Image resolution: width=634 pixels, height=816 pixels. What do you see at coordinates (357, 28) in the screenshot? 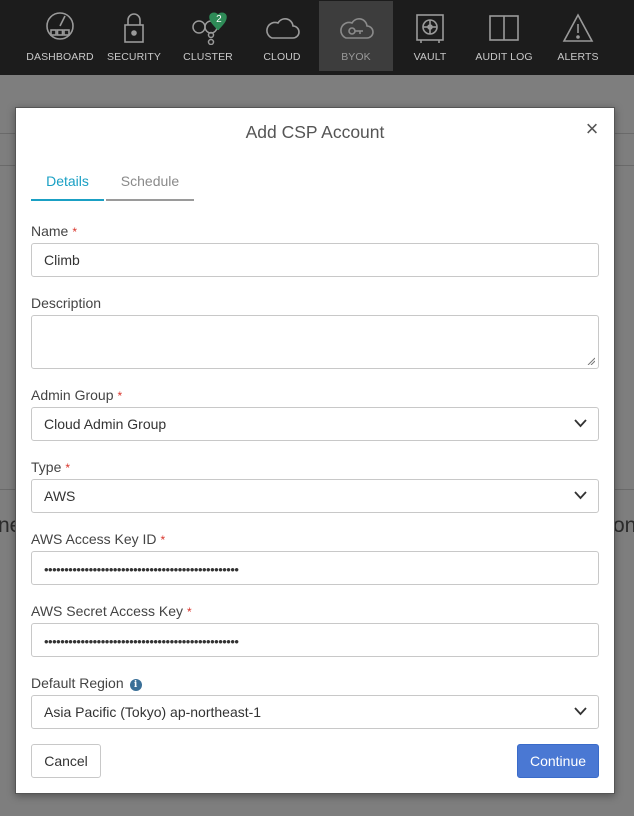
I see `cloud-key-icon` at bounding box center [357, 28].